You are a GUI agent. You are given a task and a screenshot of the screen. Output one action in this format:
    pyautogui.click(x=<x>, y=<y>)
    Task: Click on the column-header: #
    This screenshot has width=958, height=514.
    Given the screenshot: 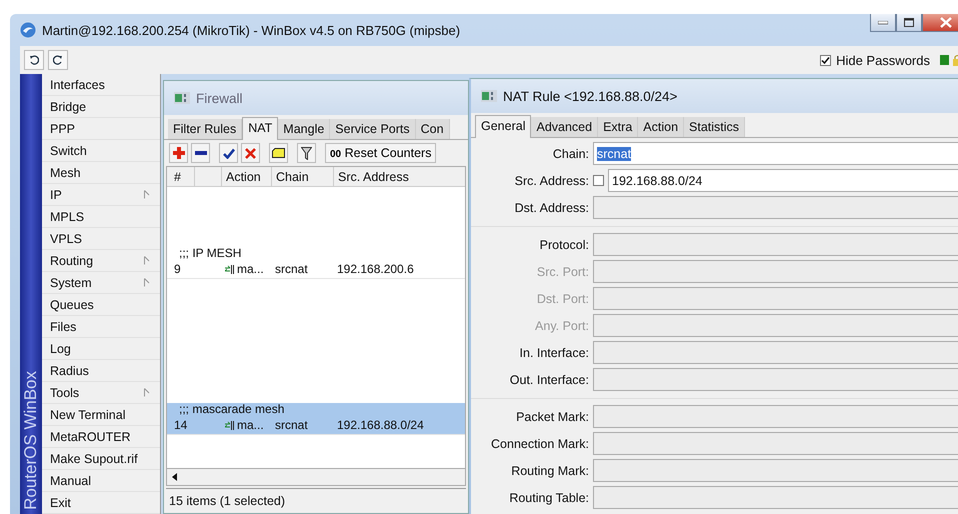 What is the action you would take?
    pyautogui.click(x=181, y=176)
    